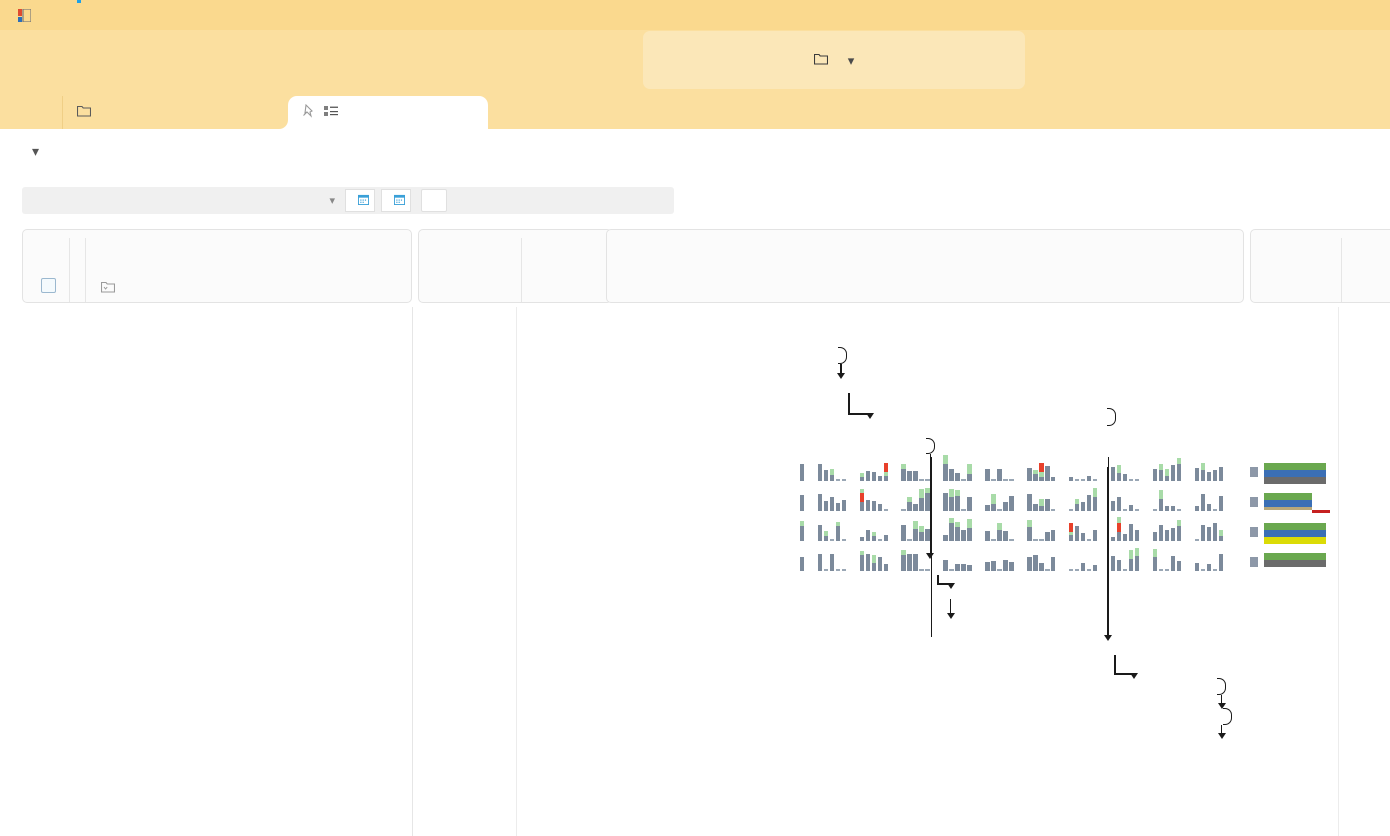 This screenshot has height=836, width=1390. Describe the element at coordinates (48, 285) in the screenshot. I see `select-all-checkbox` at that location.